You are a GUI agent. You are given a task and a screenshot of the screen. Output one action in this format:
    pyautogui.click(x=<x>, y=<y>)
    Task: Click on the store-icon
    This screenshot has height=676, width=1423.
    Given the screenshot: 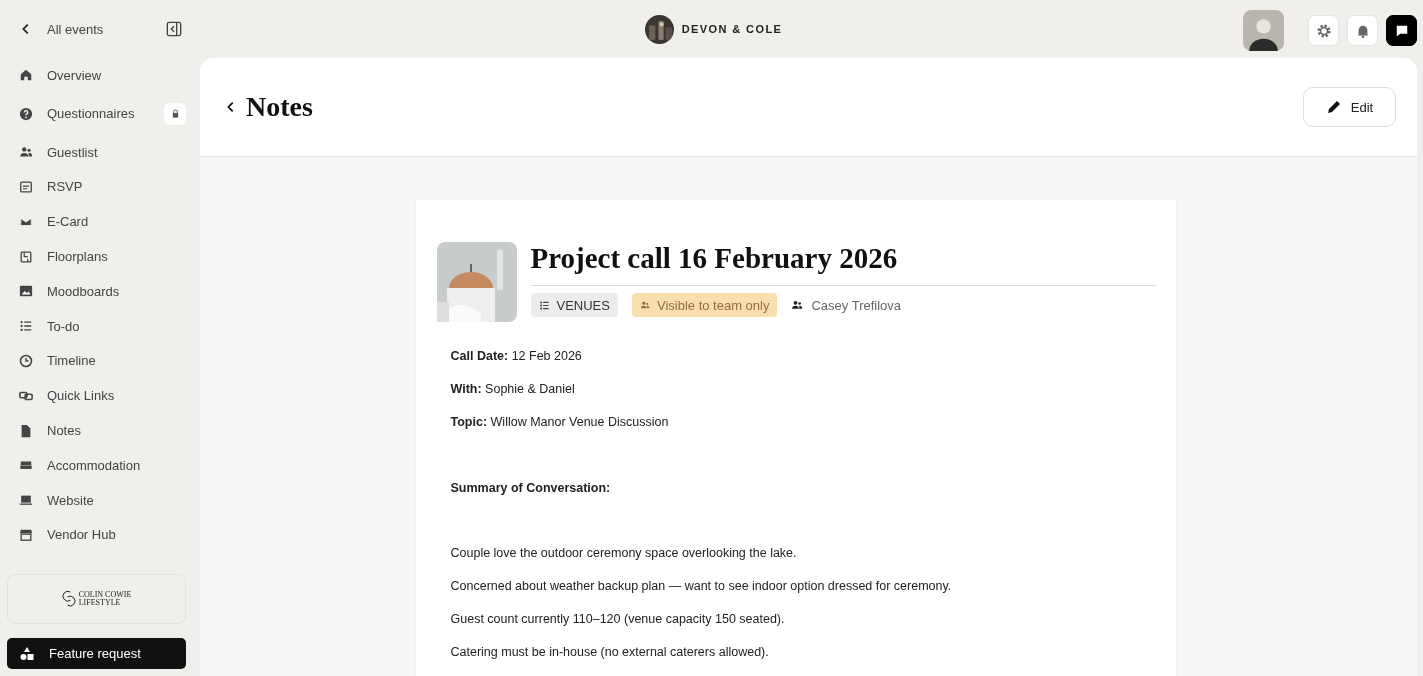 What is the action you would take?
    pyautogui.click(x=26, y=534)
    